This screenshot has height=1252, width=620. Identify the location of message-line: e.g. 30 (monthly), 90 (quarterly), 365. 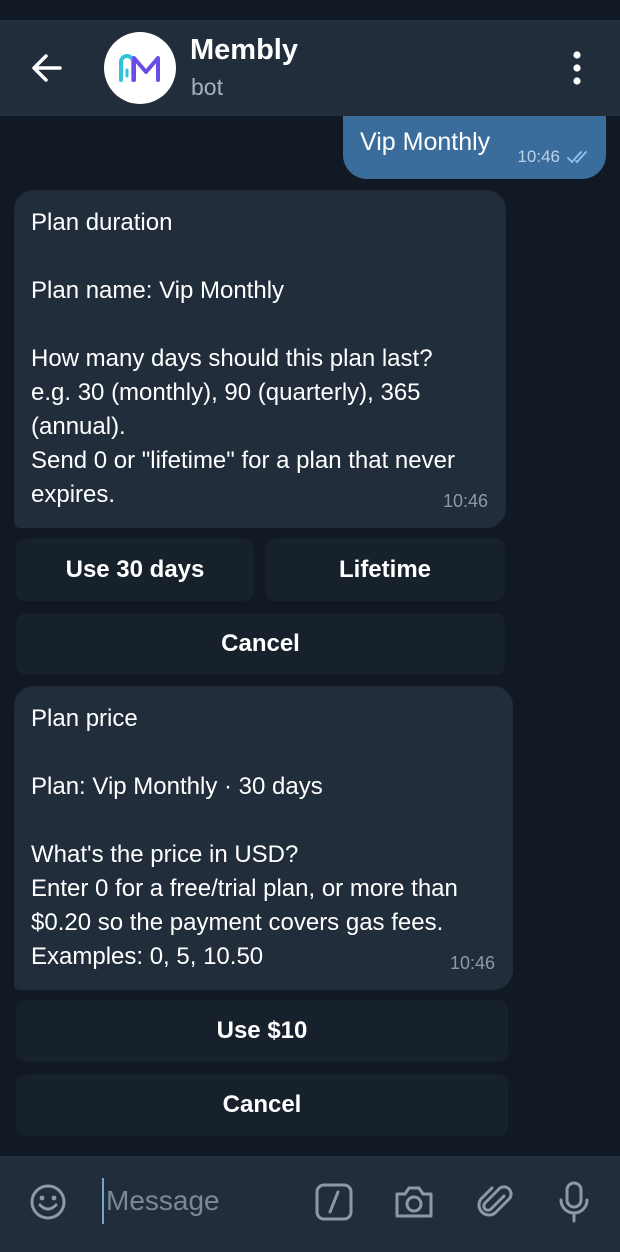
(226, 392).